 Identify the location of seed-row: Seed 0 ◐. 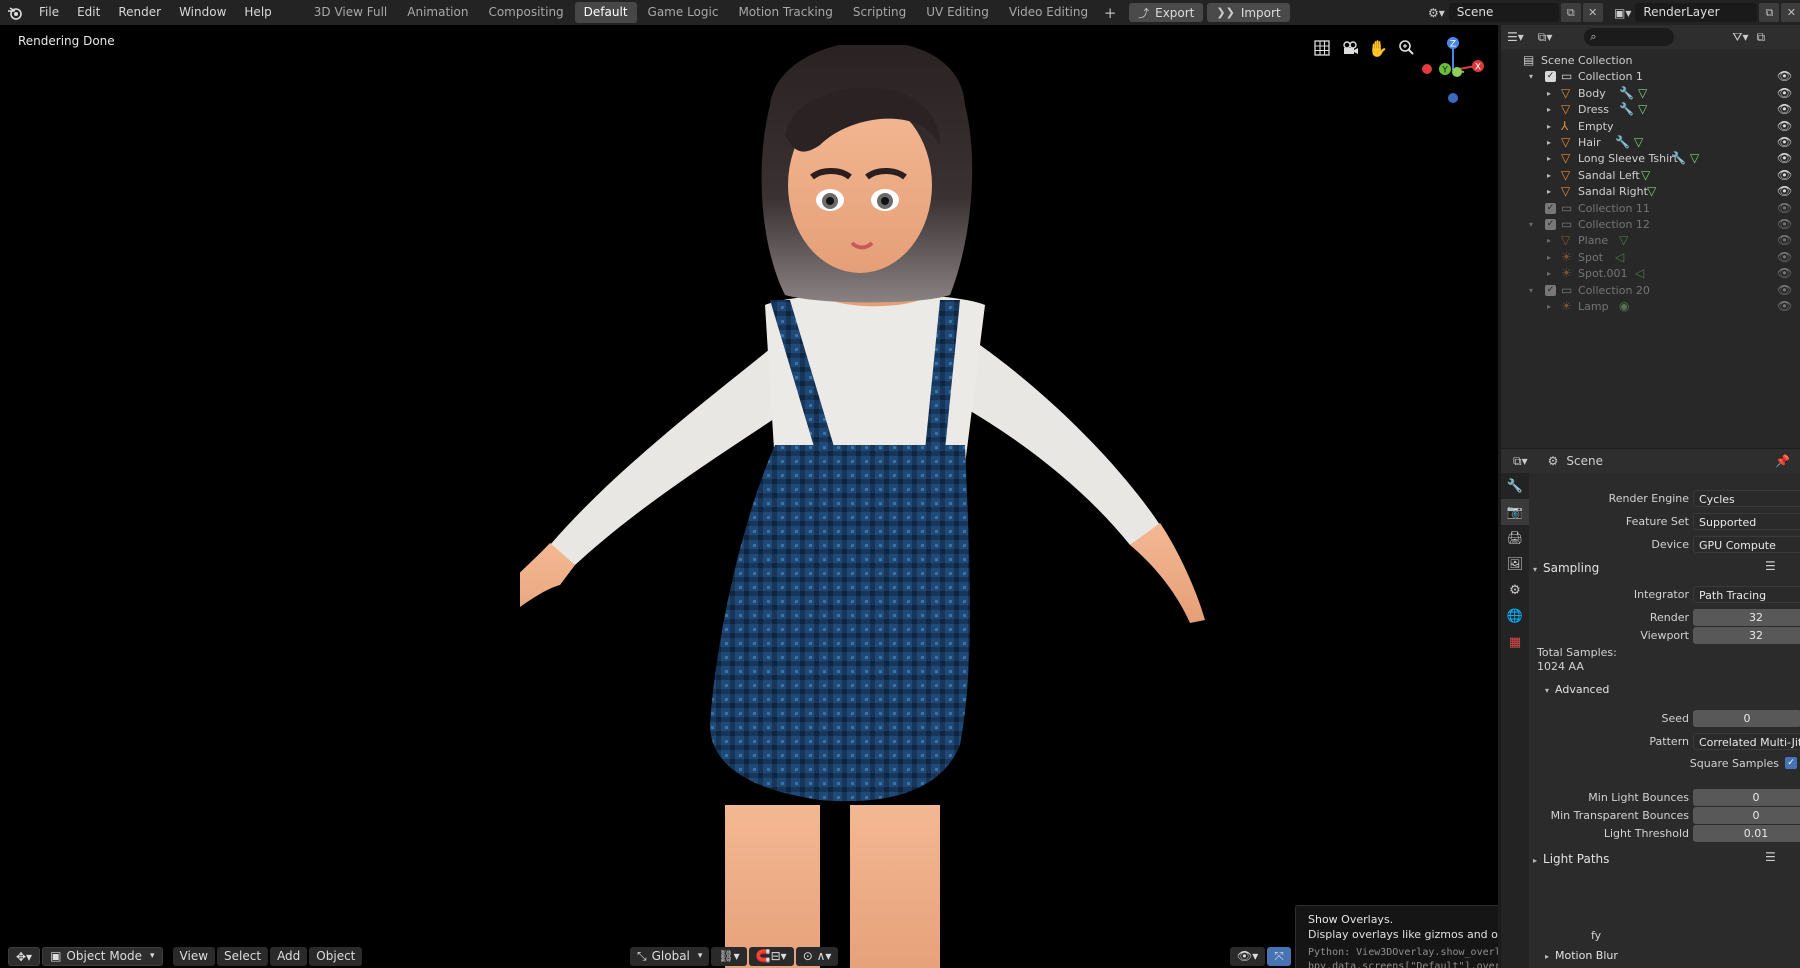
(1664, 718).